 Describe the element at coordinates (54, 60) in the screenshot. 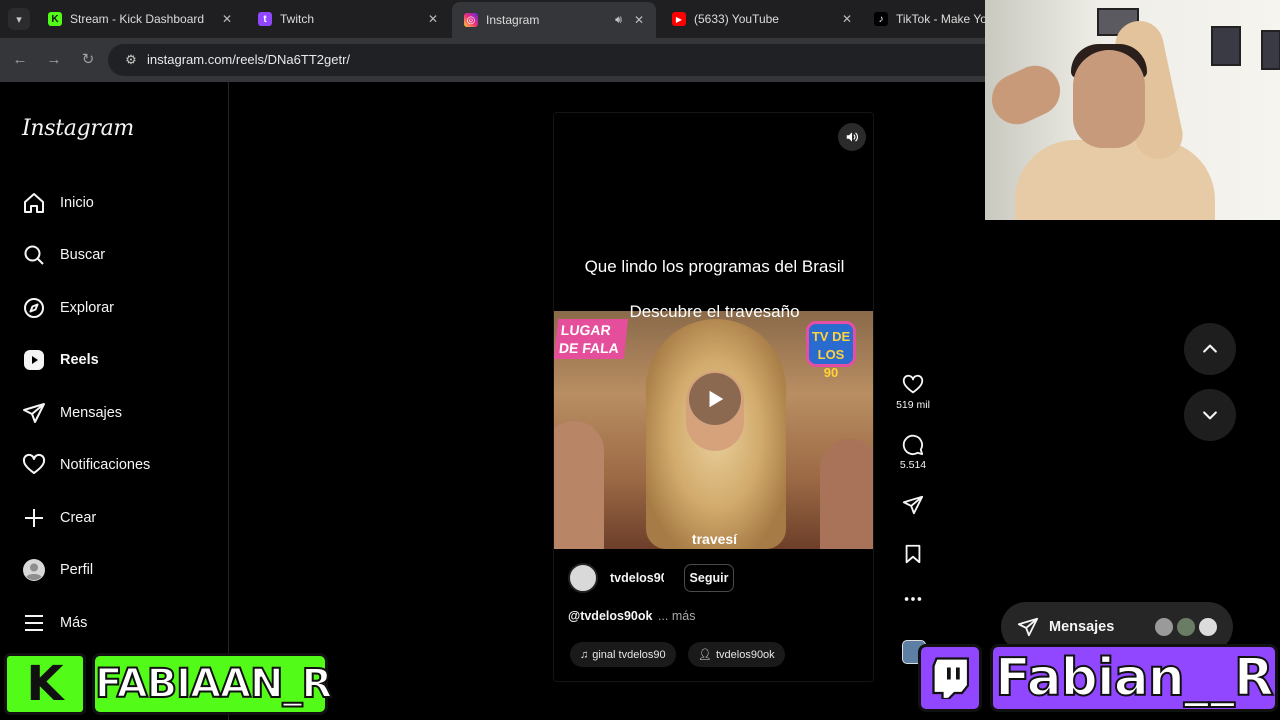

I see `forward-icon: →` at that location.